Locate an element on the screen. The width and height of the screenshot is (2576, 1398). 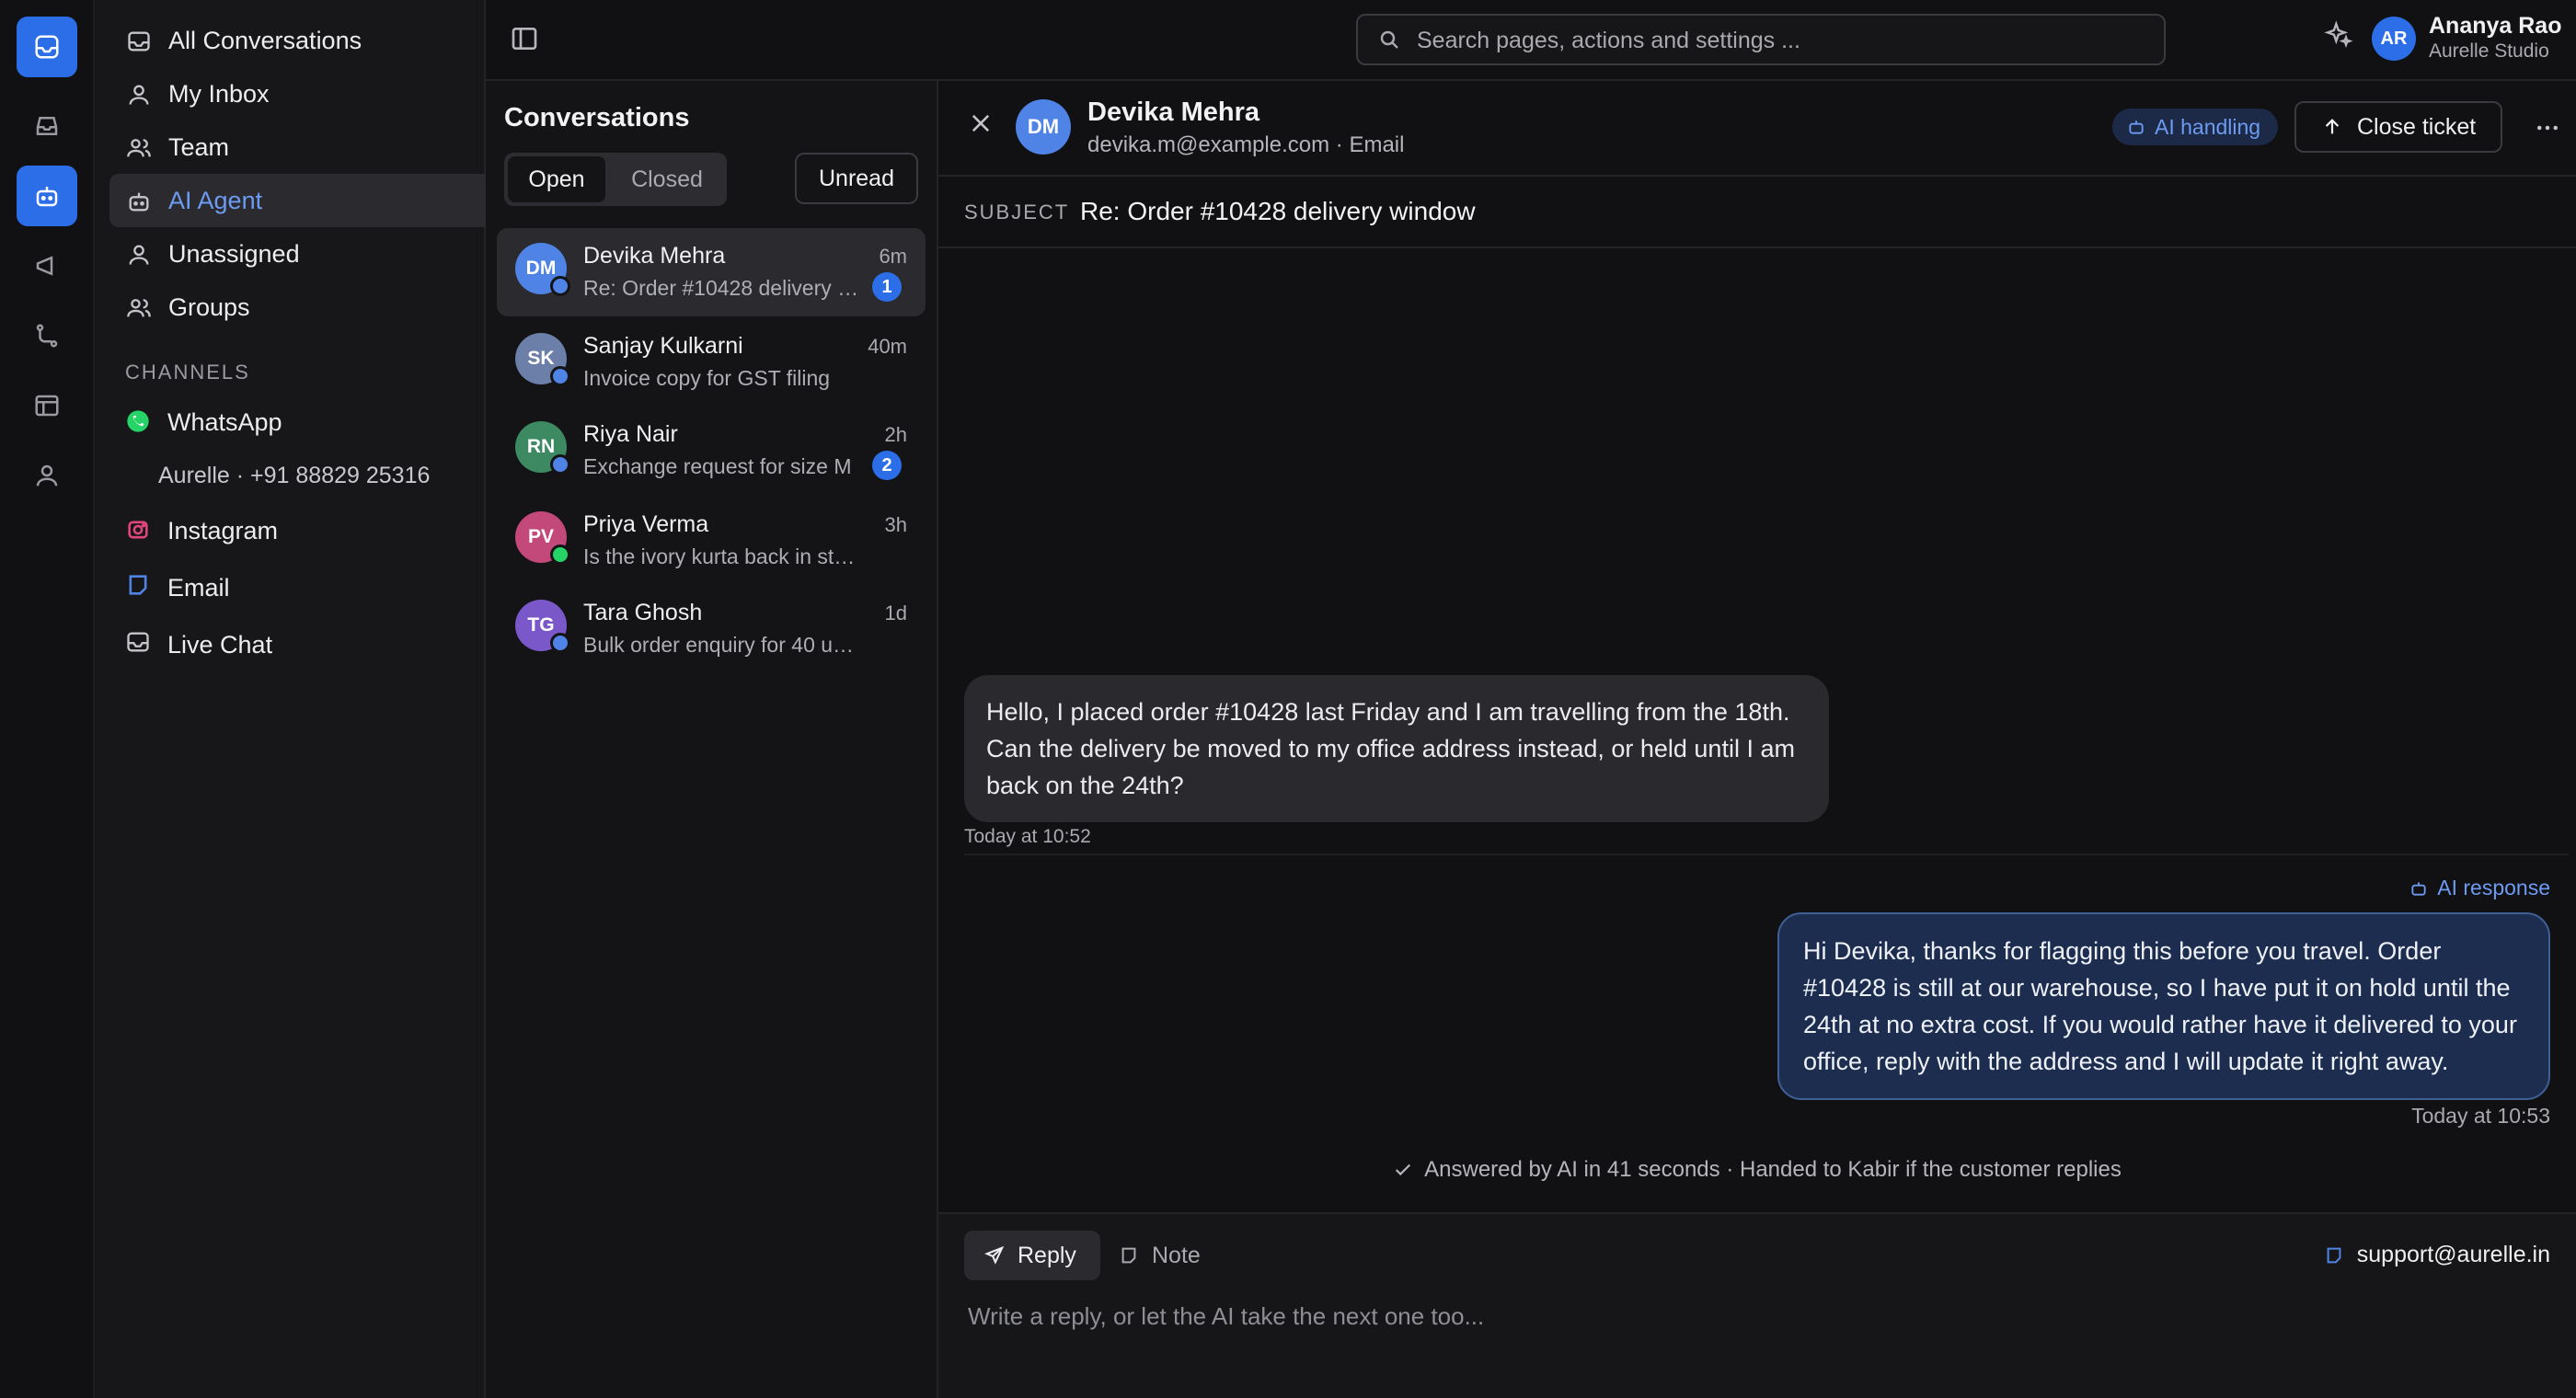
note-icon is located at coordinates (1128, 1255).